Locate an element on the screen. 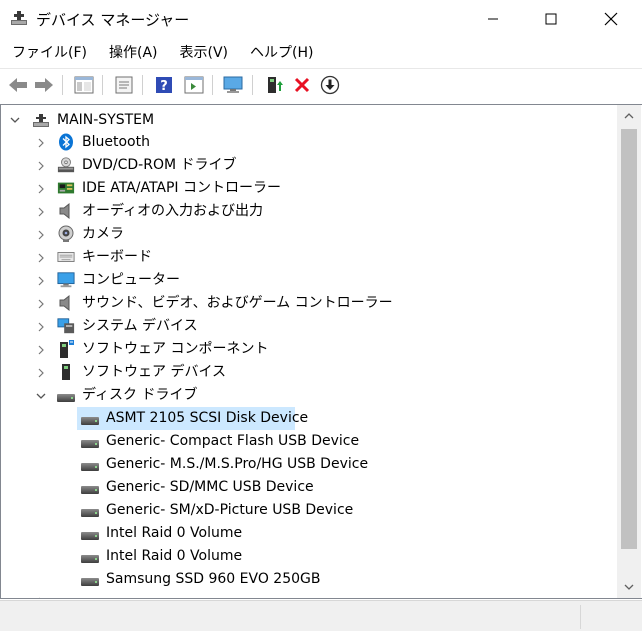 The image size is (642, 631). menu-view: 表示(V) is located at coordinates (203, 53).